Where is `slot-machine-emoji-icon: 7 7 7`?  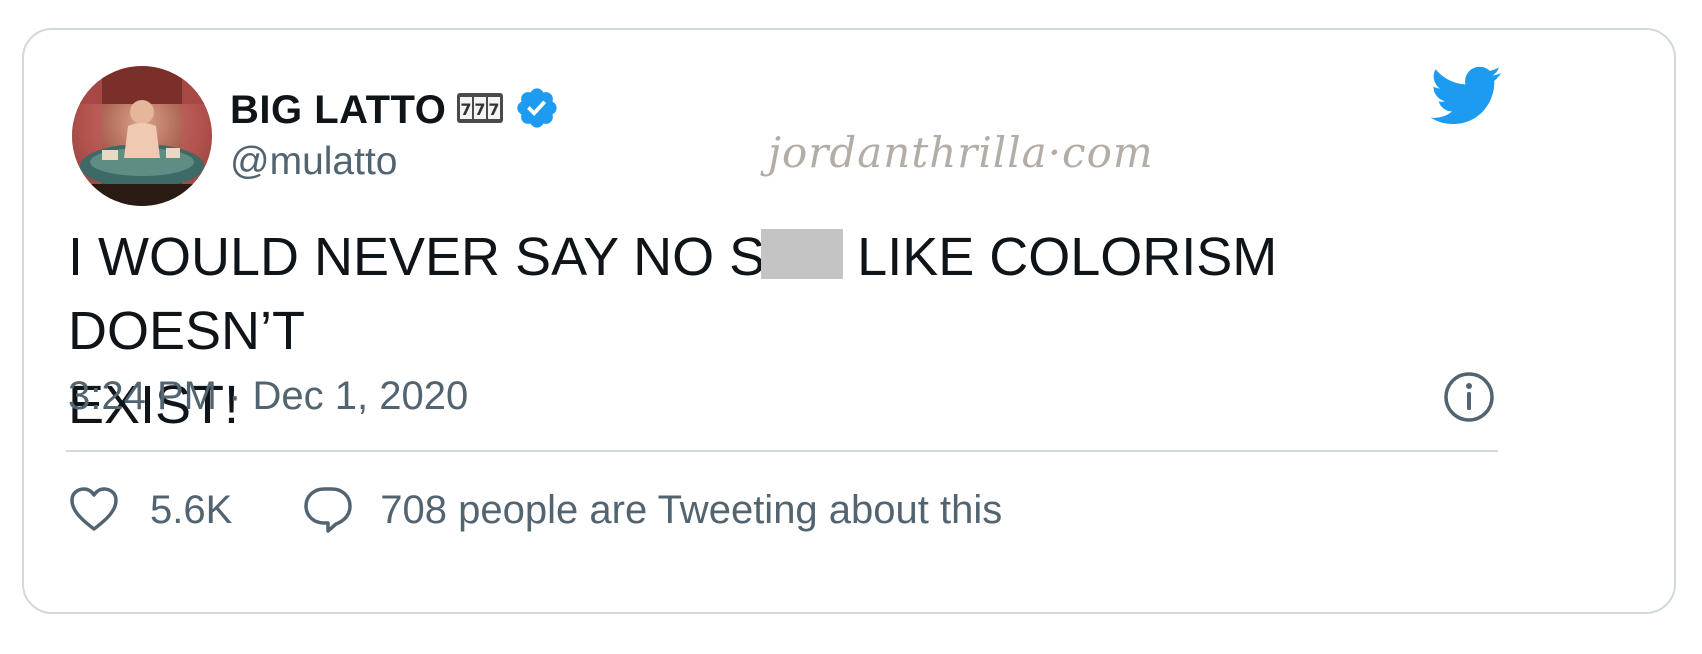 slot-machine-emoji-icon: 7 7 7 is located at coordinates (480, 110).